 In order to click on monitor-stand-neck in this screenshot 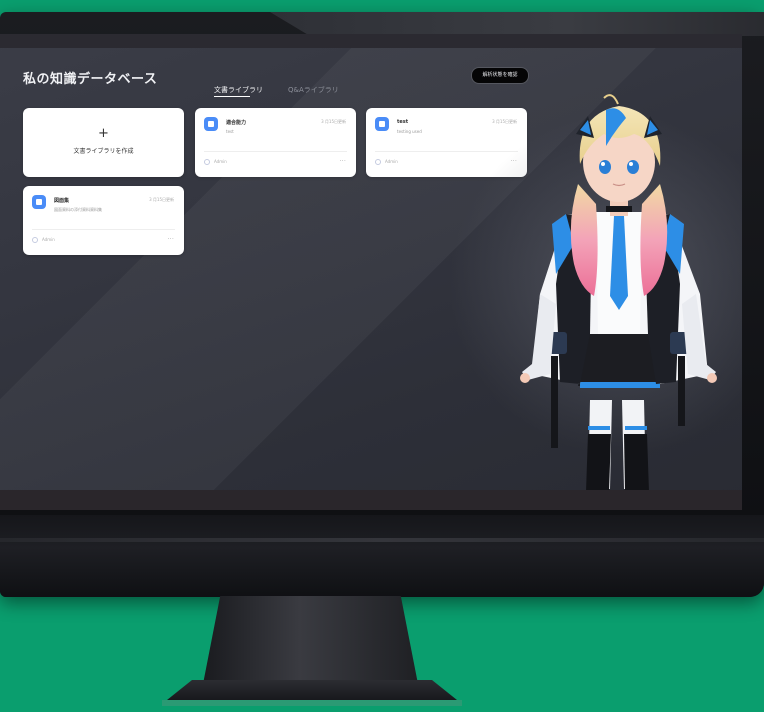, I will do `click(310, 640)`.